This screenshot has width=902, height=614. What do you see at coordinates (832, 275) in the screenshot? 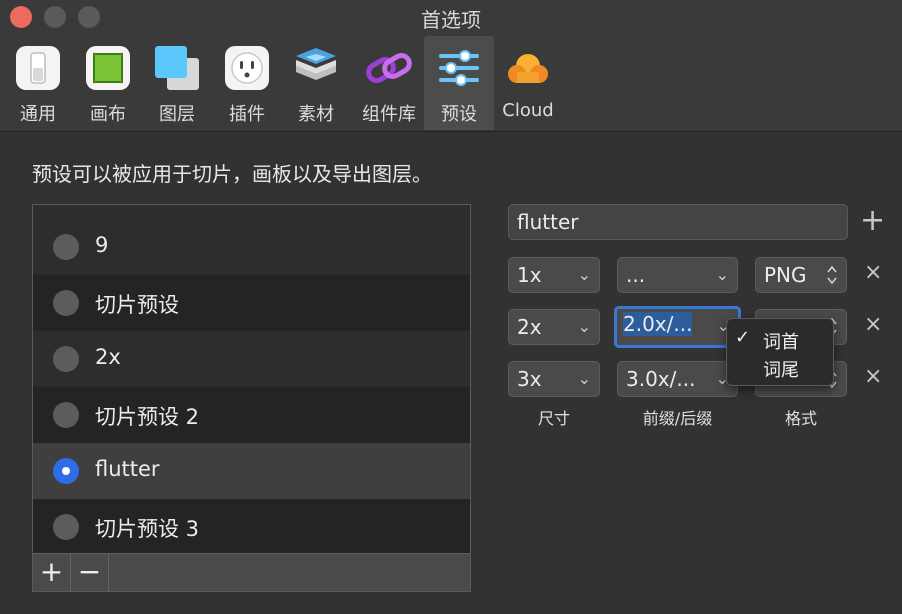
I see `up-down-chevron-icon` at bounding box center [832, 275].